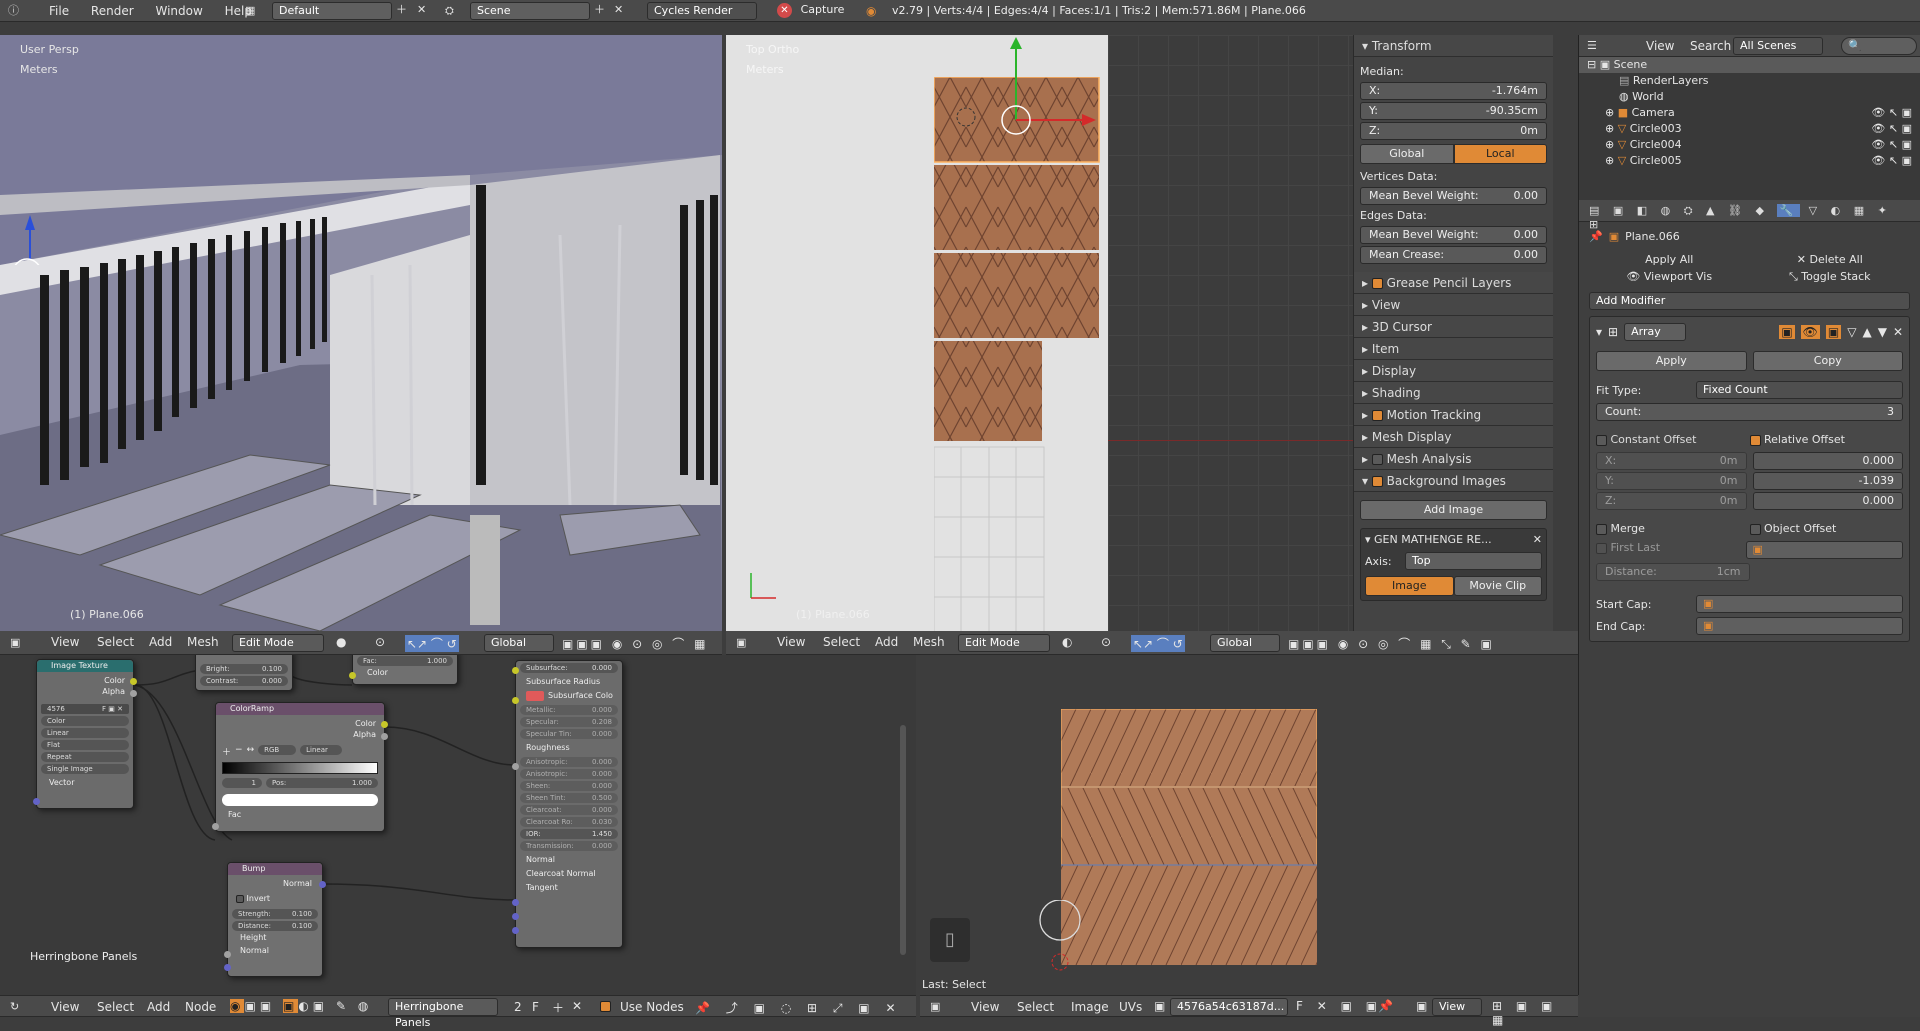 Image resolution: width=1920 pixels, height=1031 pixels. I want to click on right-menu-select: Select, so click(841, 642).